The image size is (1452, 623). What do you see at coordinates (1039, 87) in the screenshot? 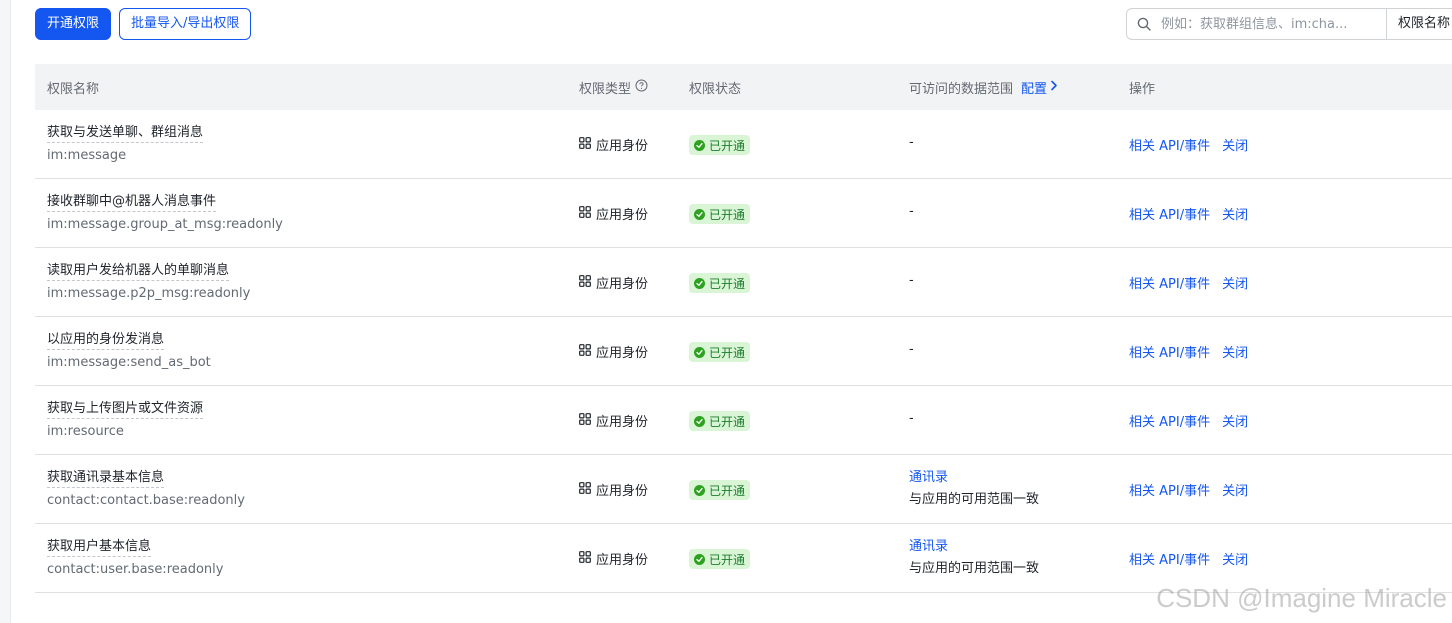
I see `range-config-link: 配置` at bounding box center [1039, 87].